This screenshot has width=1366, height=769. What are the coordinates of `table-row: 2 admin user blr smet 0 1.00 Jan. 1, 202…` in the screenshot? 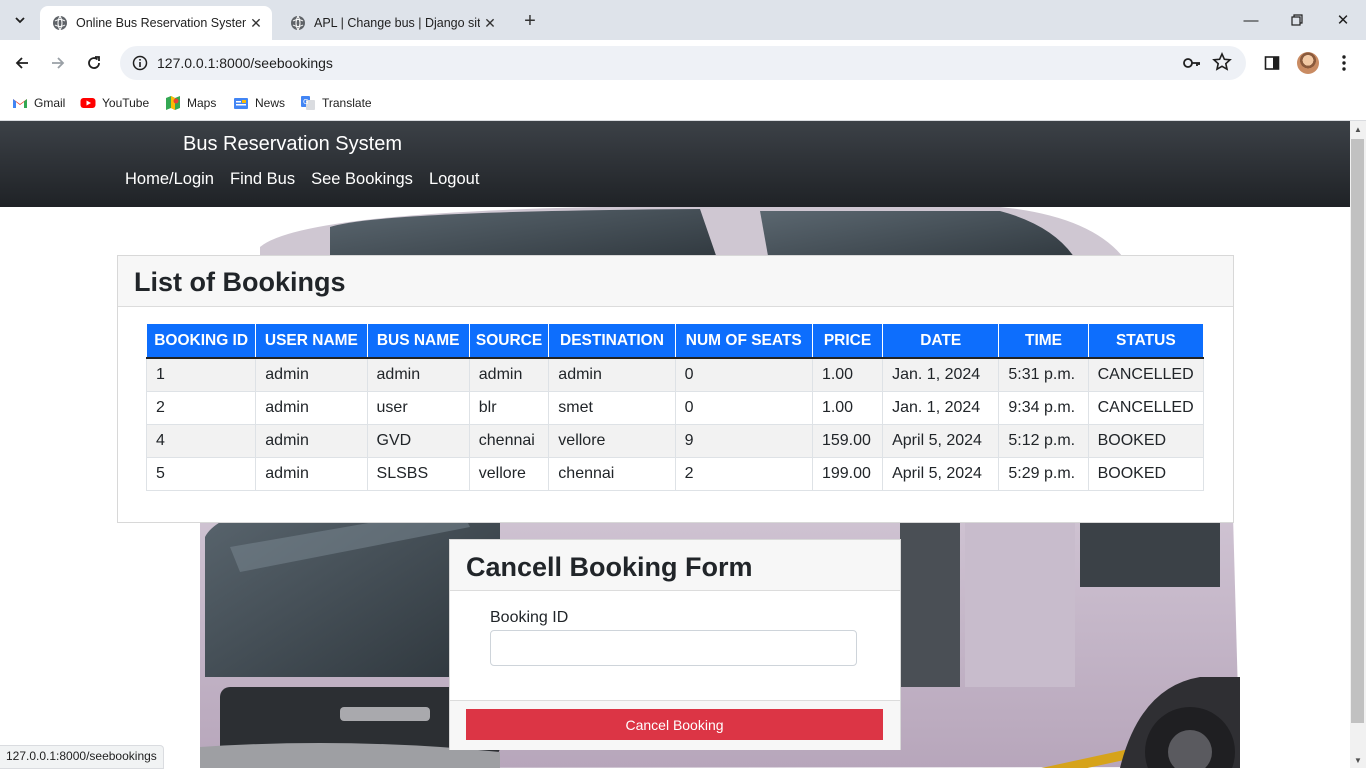 It's located at (675, 408).